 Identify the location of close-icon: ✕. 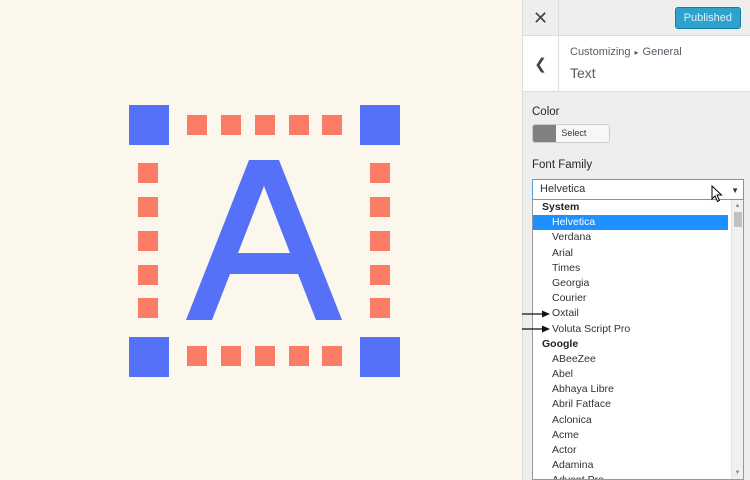
(540, 17).